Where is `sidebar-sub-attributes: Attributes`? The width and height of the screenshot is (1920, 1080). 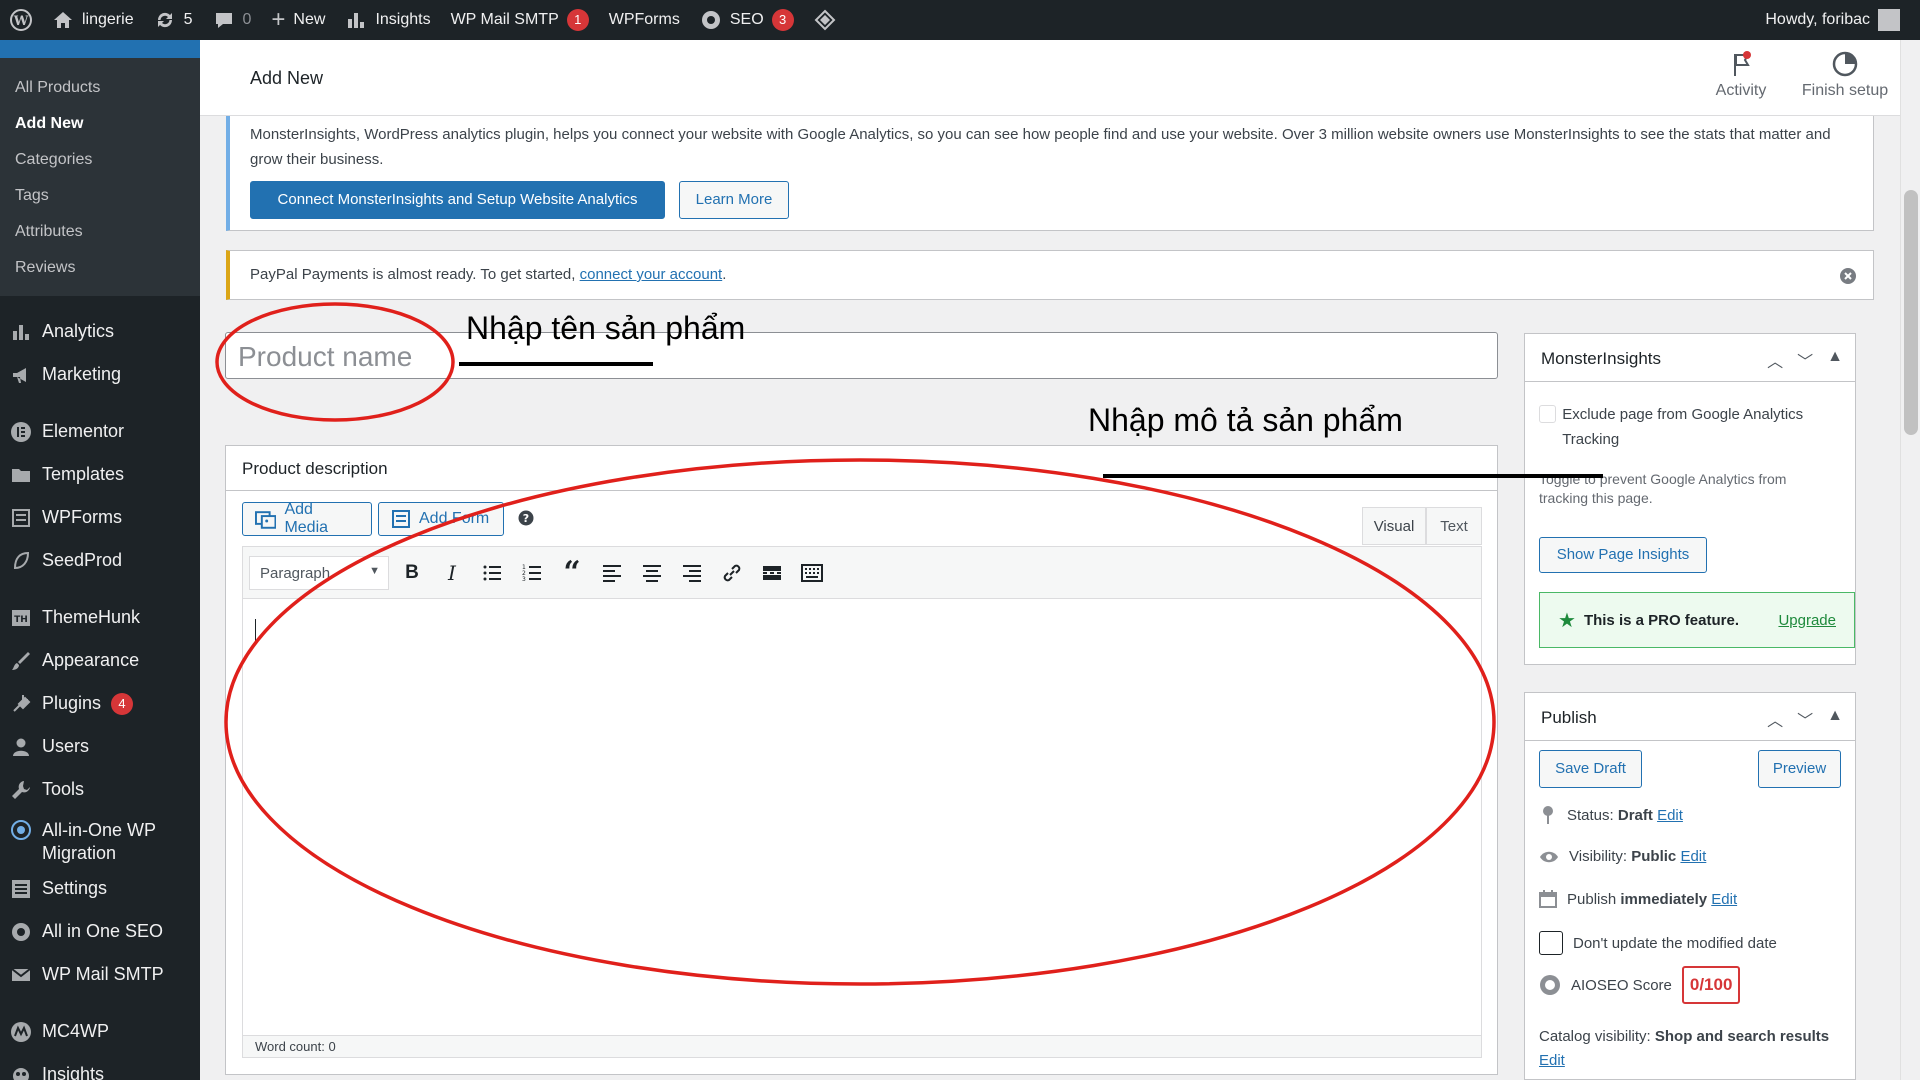 sidebar-sub-attributes: Attributes is located at coordinates (100, 232).